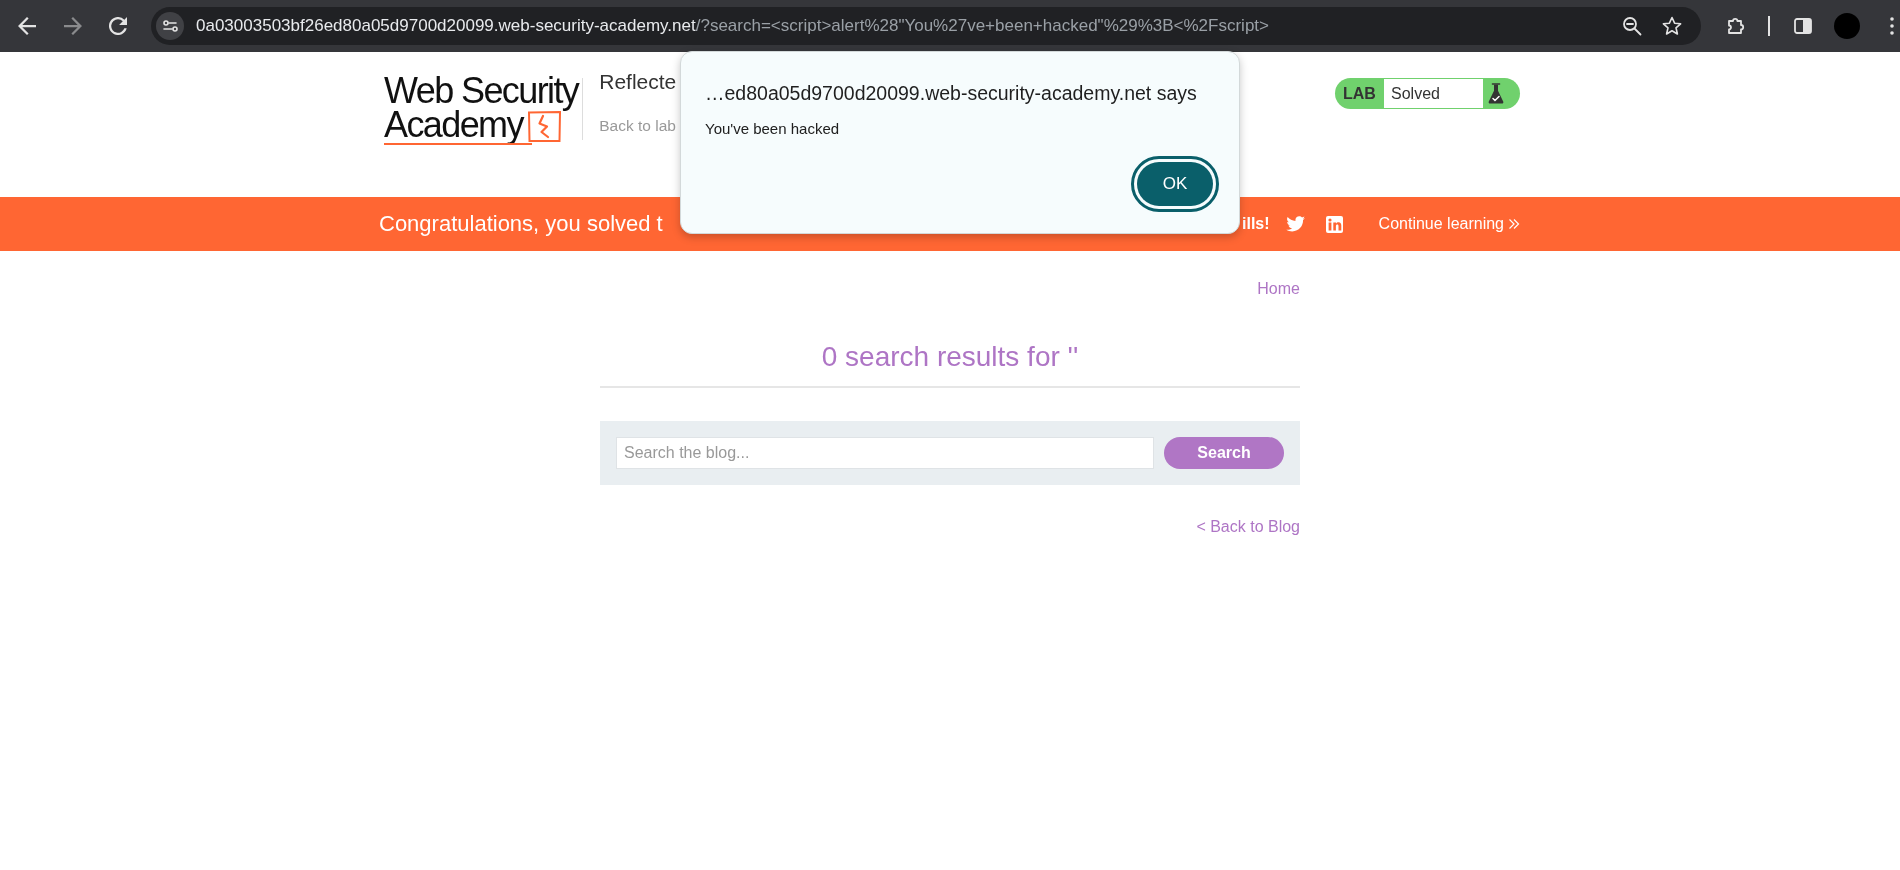  Describe the element at coordinates (1632, 26) in the screenshot. I see `zoom-out-icon` at that location.